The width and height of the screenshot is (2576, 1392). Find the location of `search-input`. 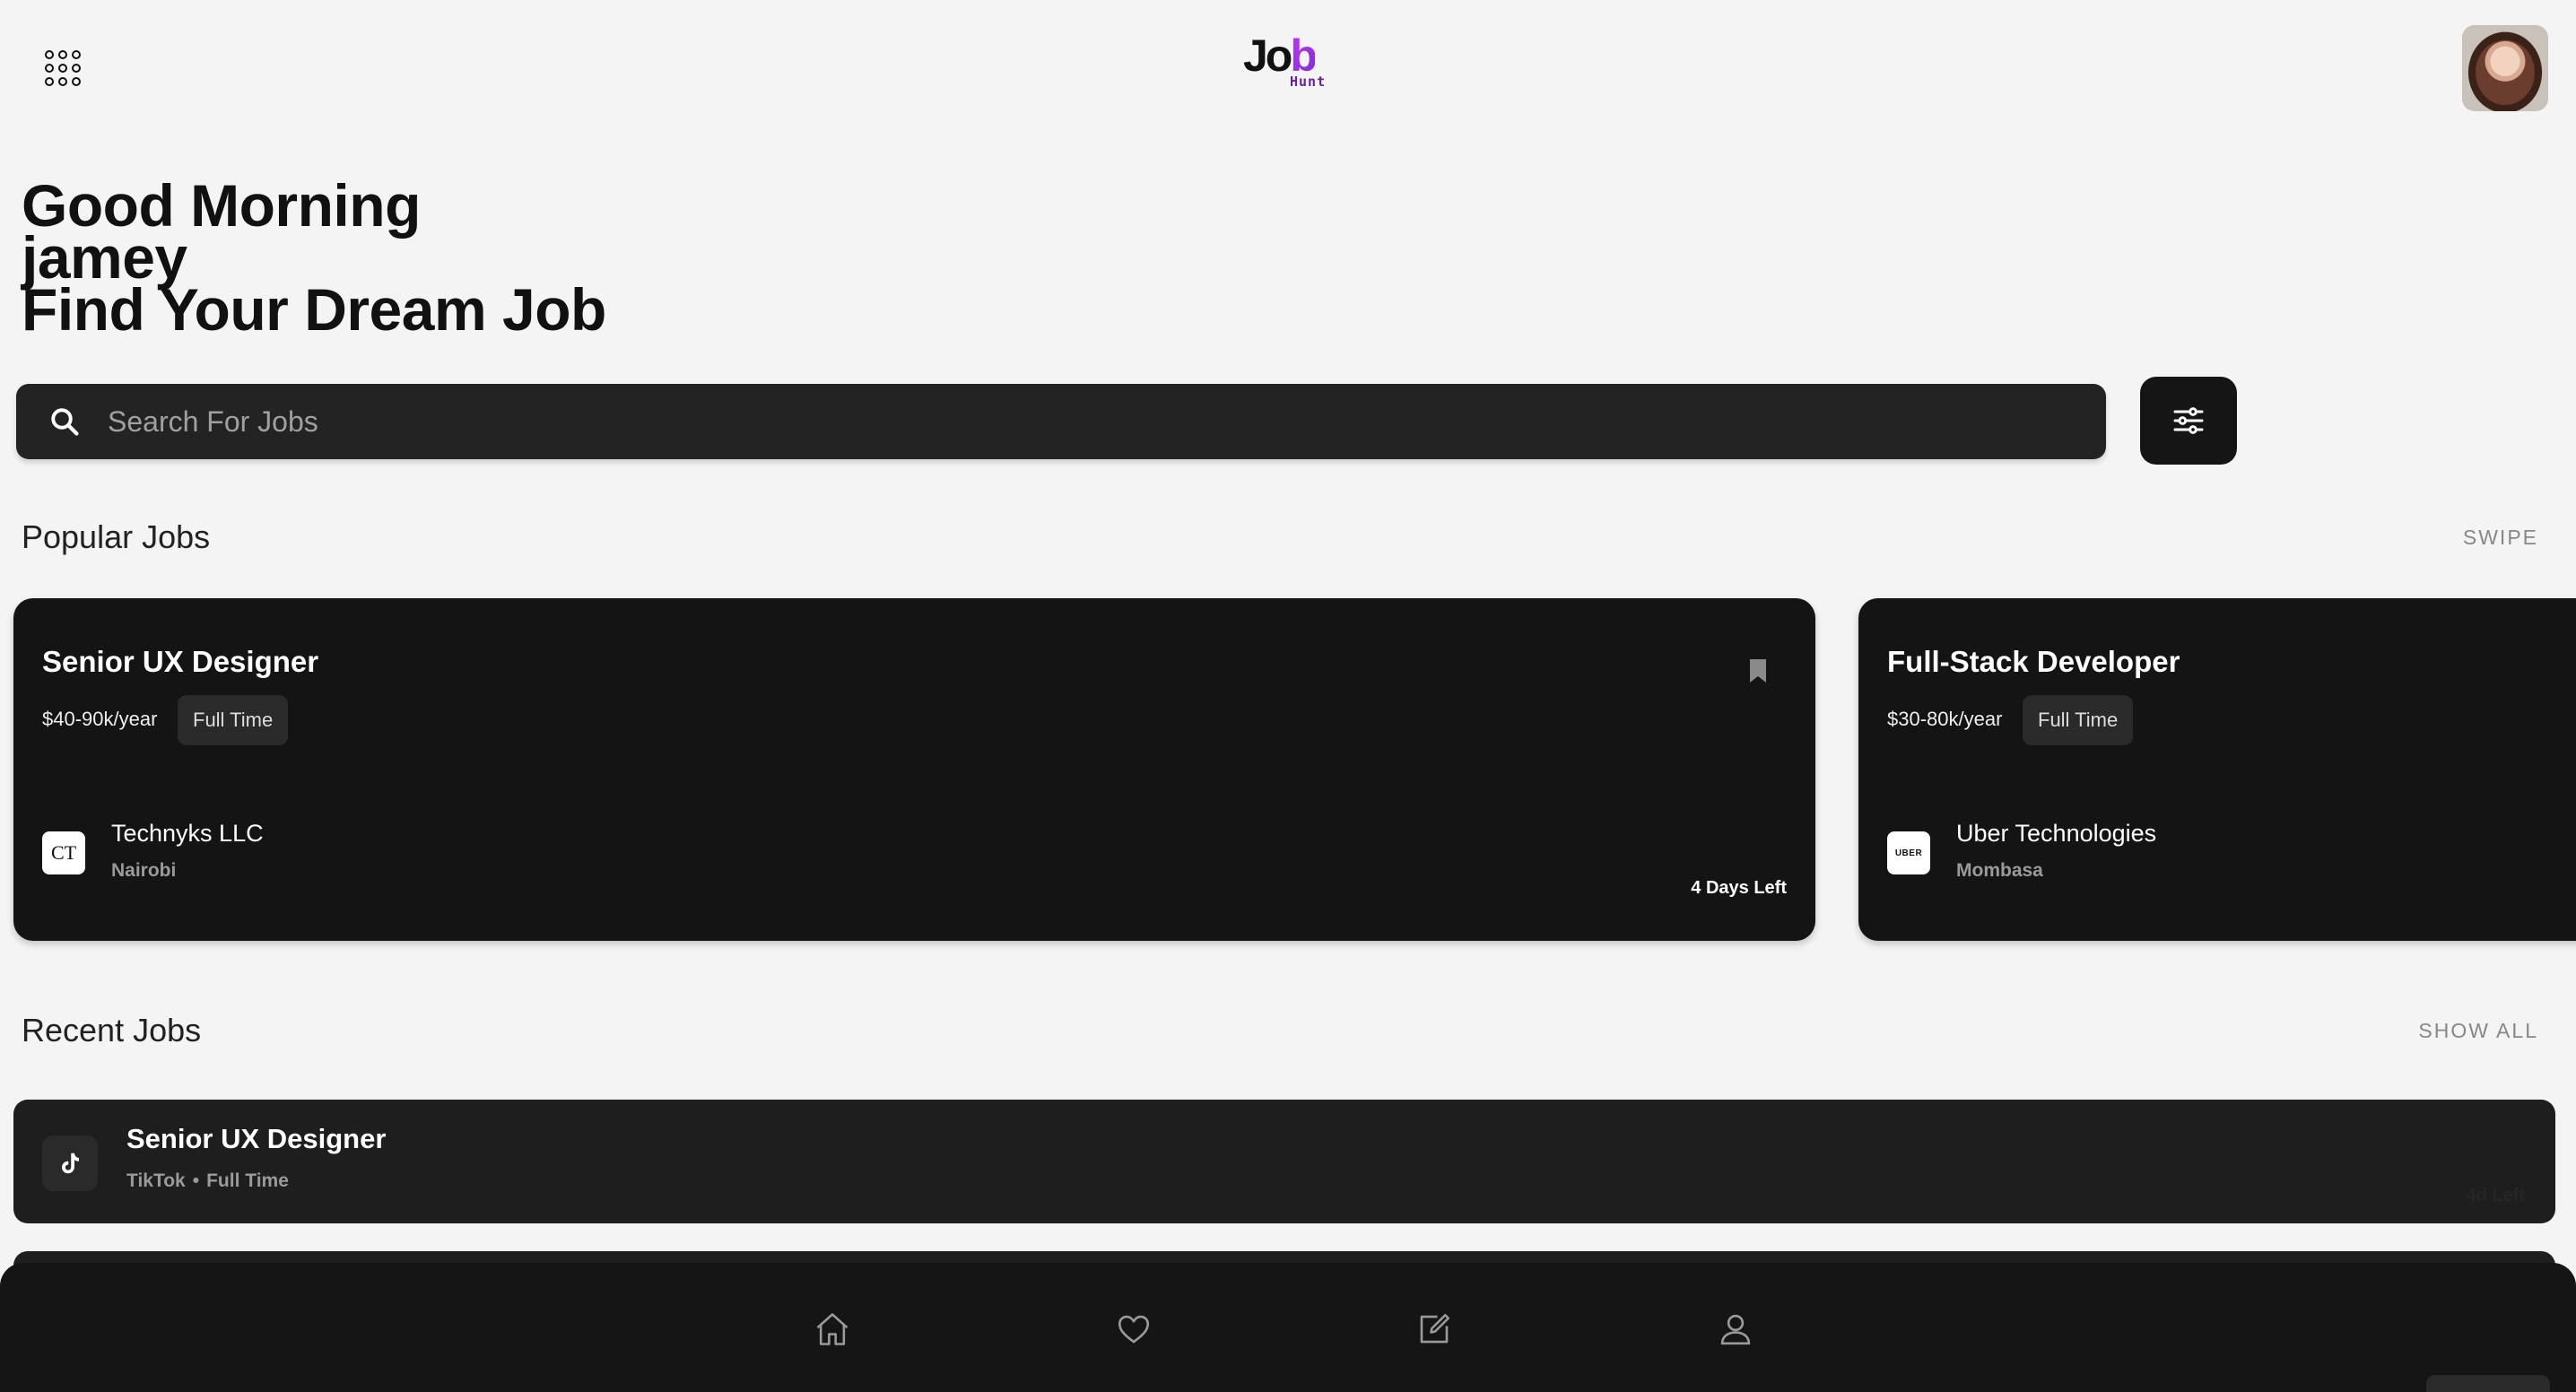

search-input is located at coordinates (1107, 422).